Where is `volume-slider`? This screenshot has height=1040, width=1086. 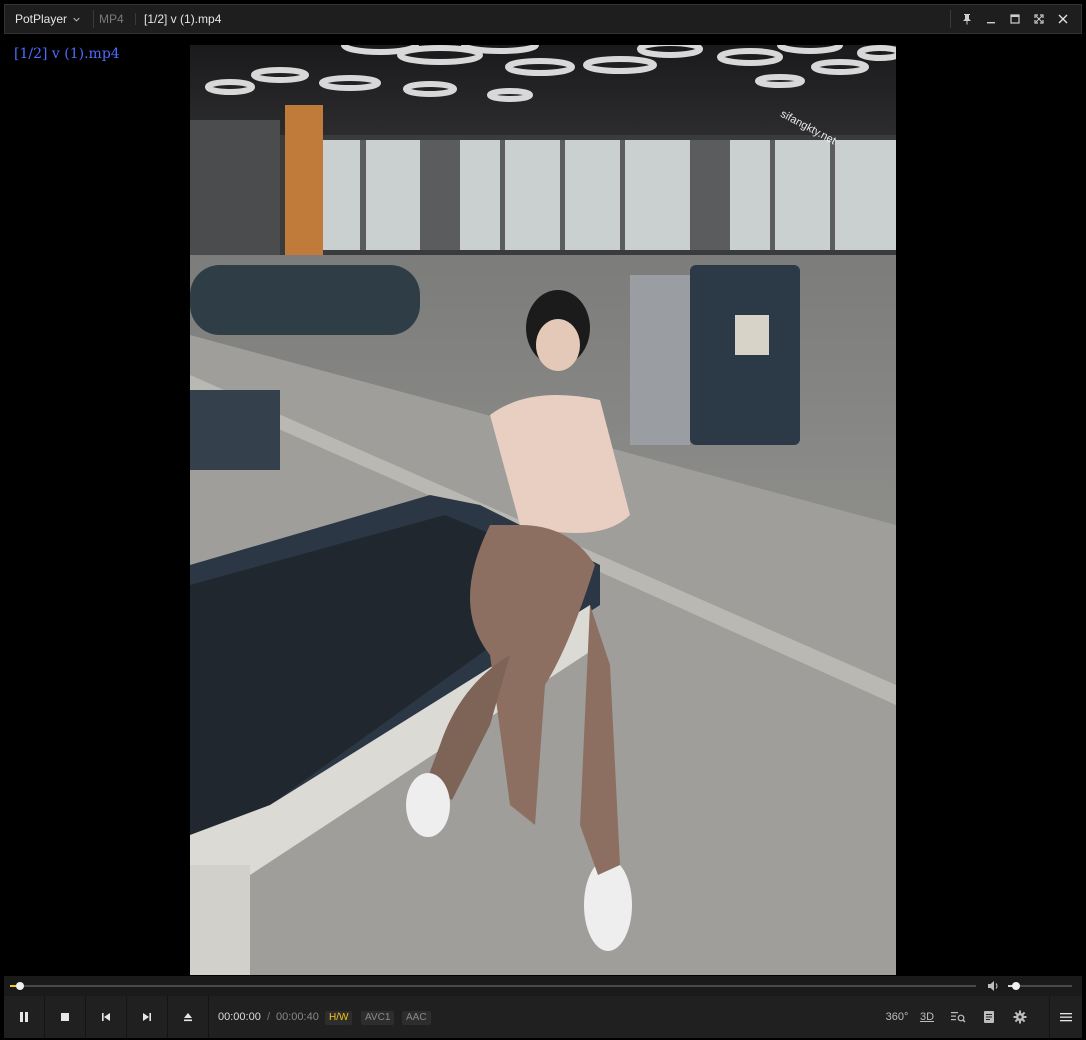
volume-slider is located at coordinates (1040, 986).